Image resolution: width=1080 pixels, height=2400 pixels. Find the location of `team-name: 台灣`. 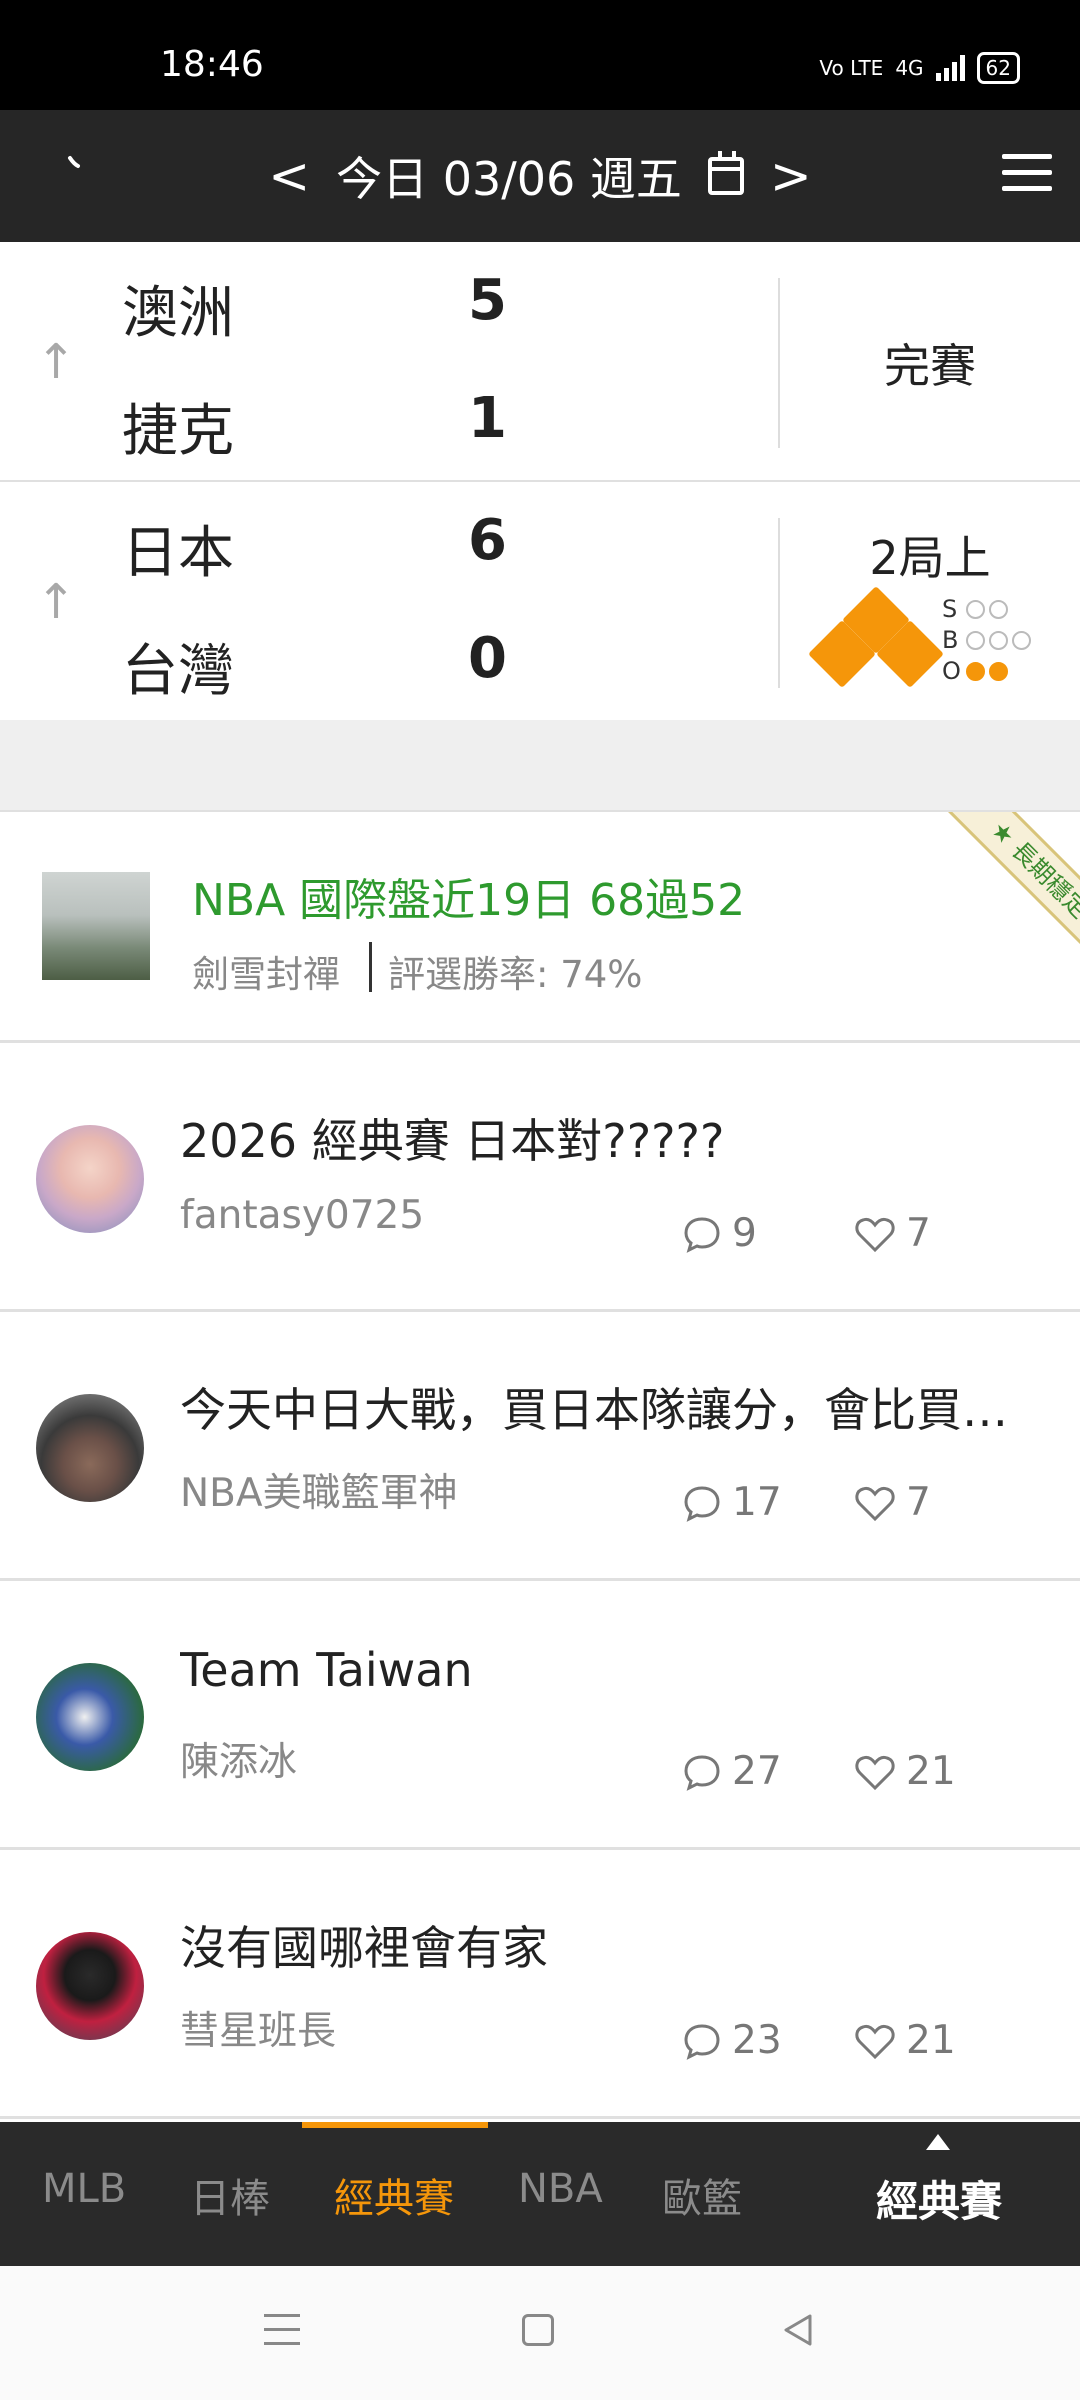

team-name: 台灣 is located at coordinates (178, 671).